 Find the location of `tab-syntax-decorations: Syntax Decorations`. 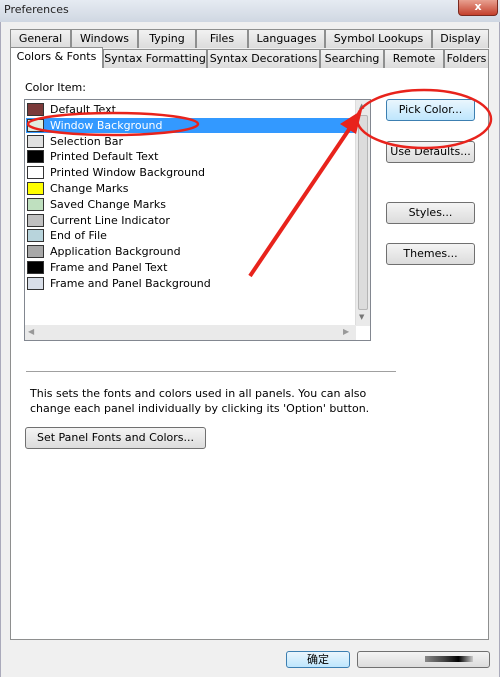

tab-syntax-decorations: Syntax Decorations is located at coordinates (263, 58).